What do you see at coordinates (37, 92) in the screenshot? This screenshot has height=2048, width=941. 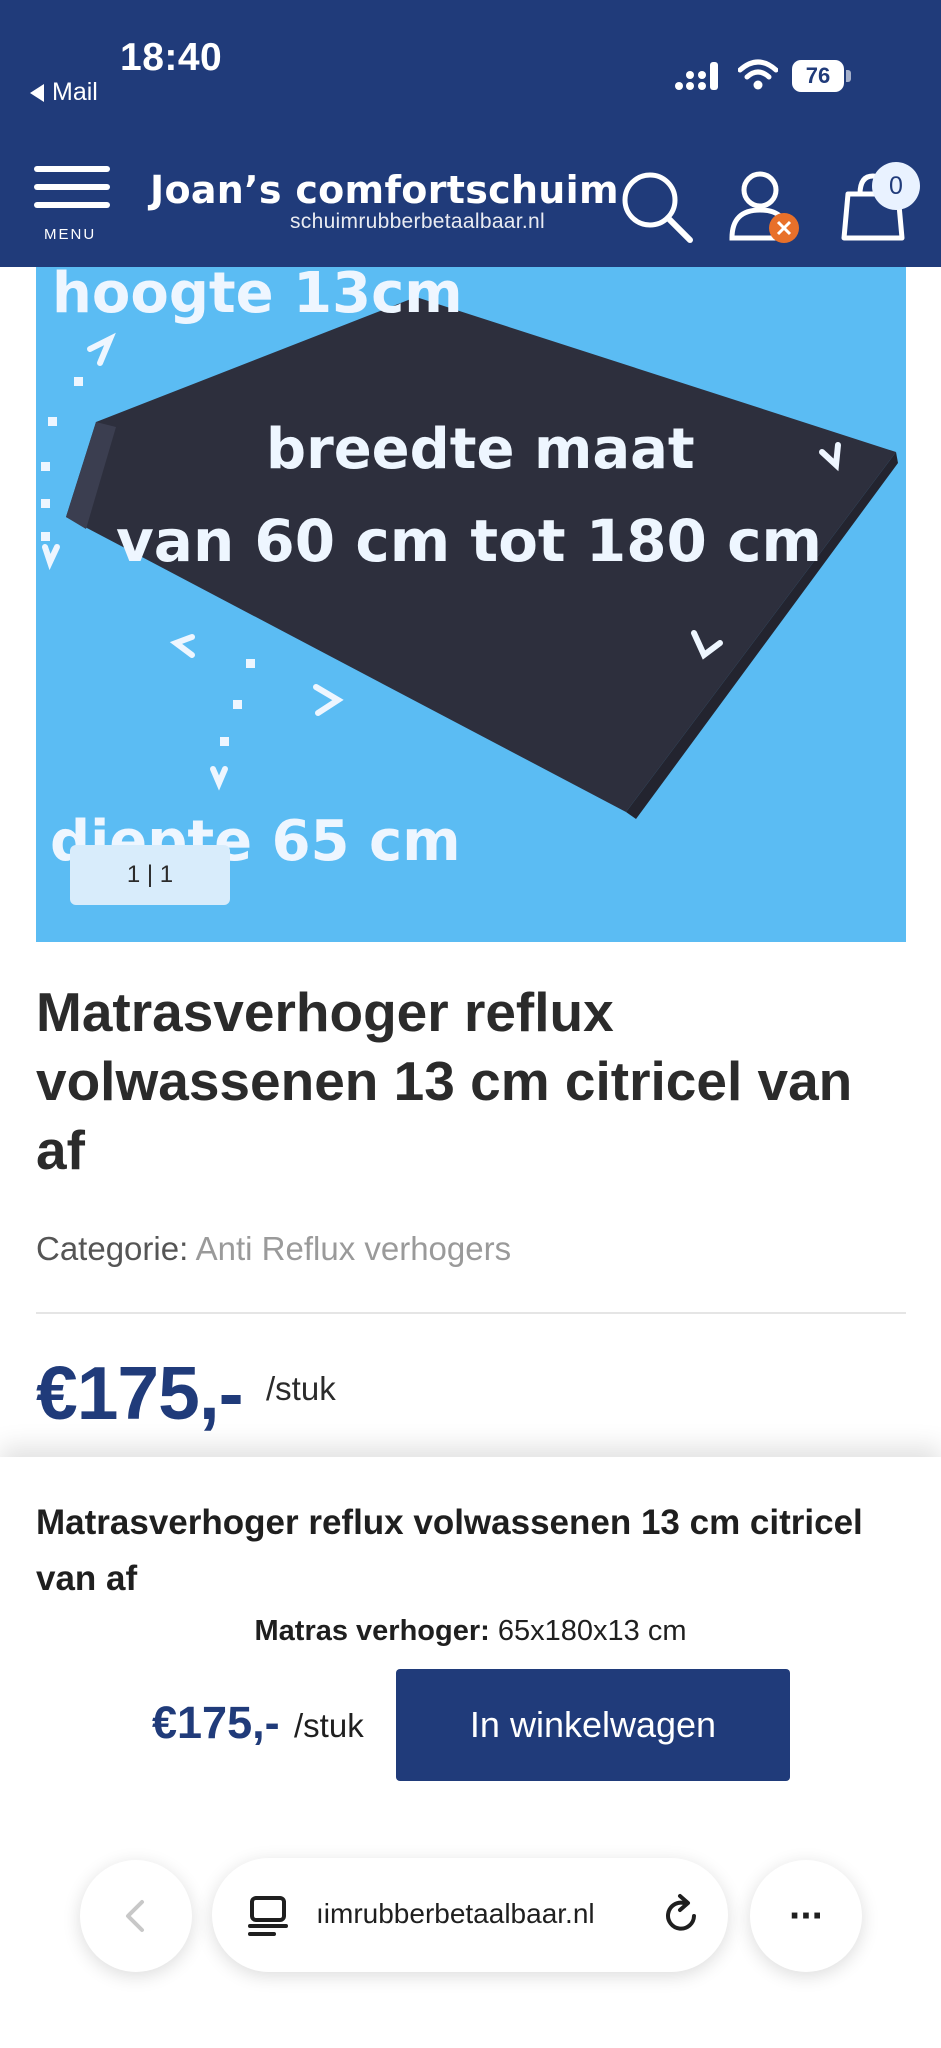 I see `back-triangle-icon` at bounding box center [37, 92].